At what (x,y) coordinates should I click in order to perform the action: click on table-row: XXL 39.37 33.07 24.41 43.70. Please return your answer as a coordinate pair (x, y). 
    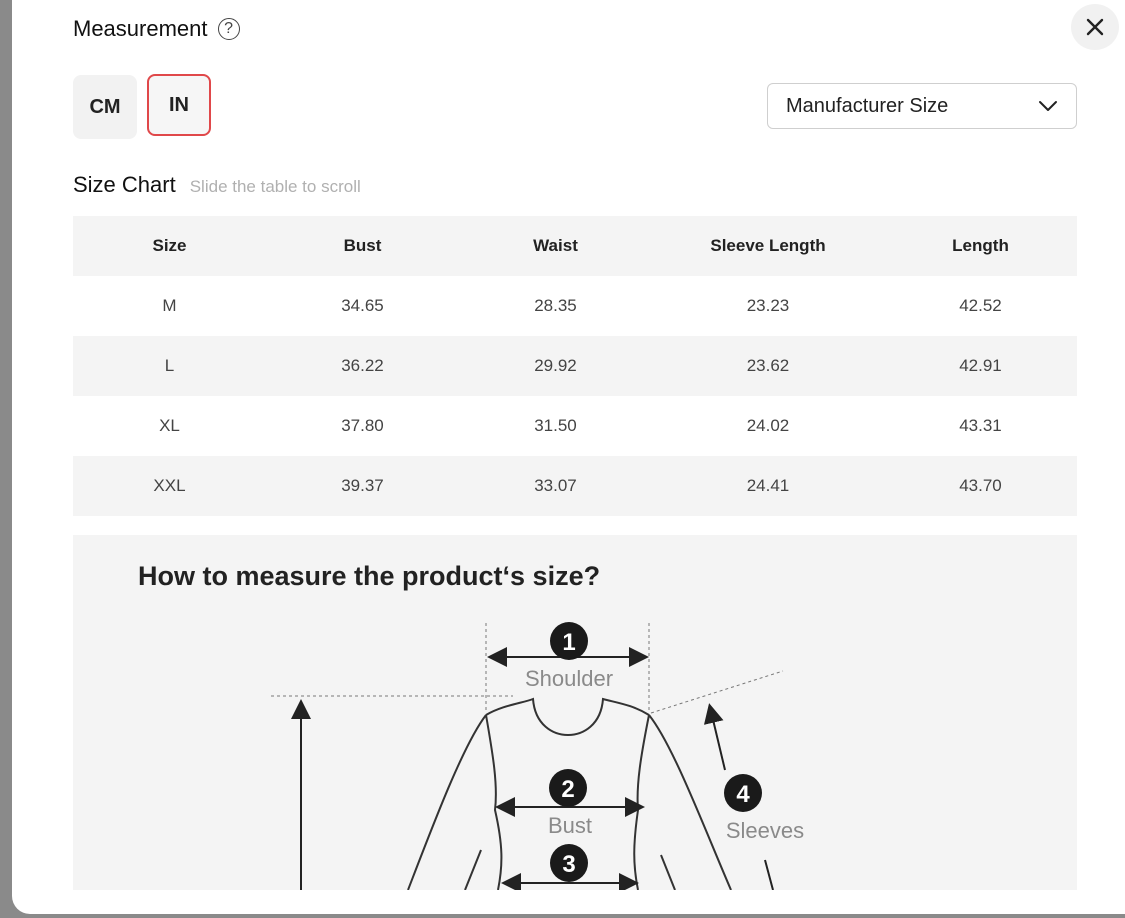
    Looking at the image, I should click on (575, 486).